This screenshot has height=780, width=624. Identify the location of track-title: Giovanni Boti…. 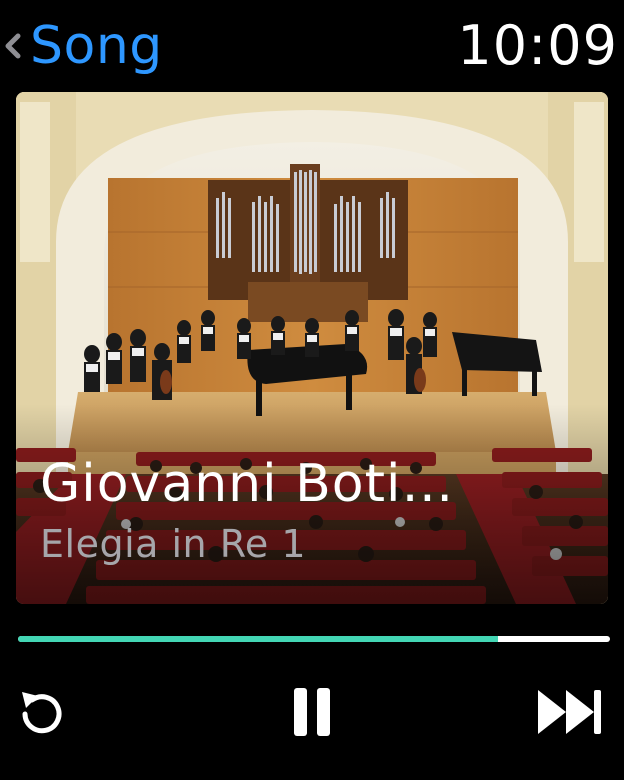
(247, 484).